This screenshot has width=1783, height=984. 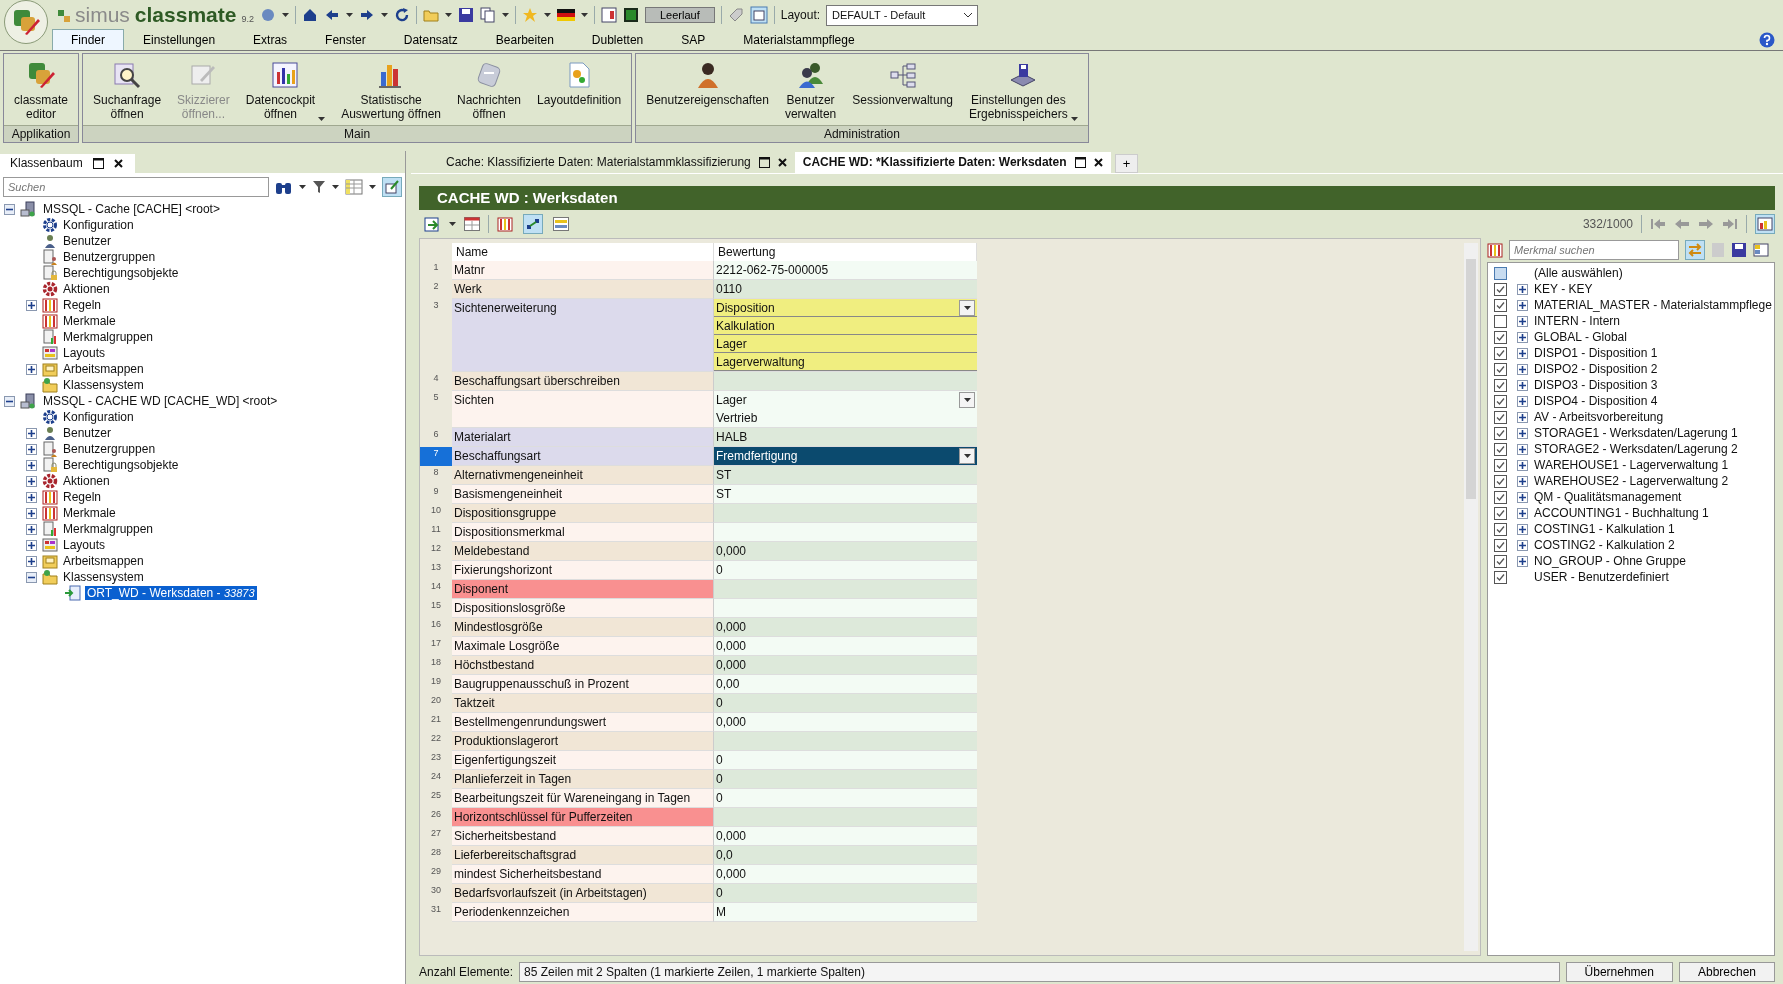 I want to click on group-label: STORAGE2 - Werksdaten/Lagerung 2, so click(x=1636, y=449).